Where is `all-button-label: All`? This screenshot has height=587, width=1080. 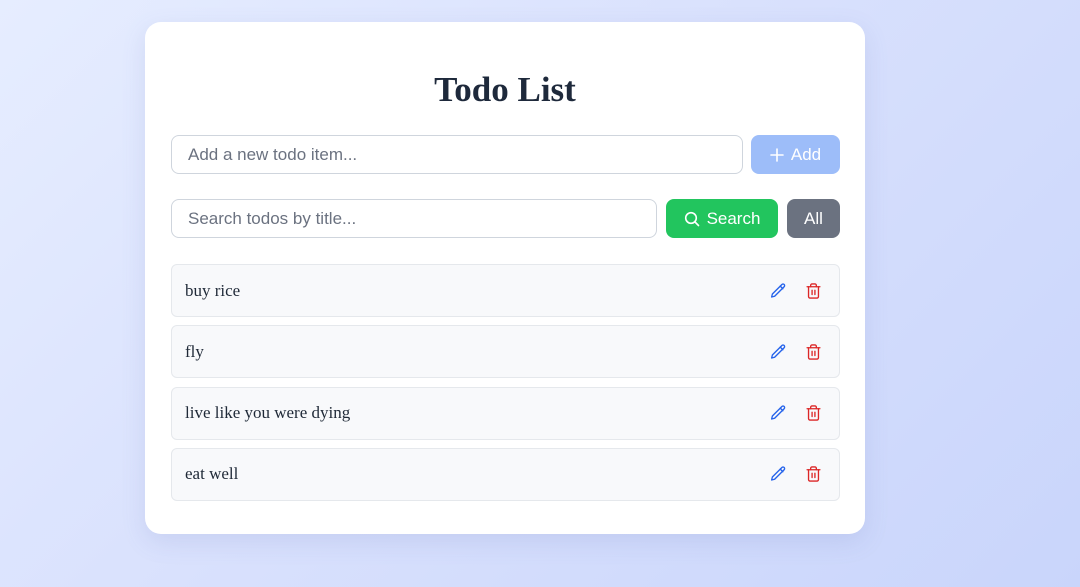
all-button-label: All is located at coordinates (813, 218).